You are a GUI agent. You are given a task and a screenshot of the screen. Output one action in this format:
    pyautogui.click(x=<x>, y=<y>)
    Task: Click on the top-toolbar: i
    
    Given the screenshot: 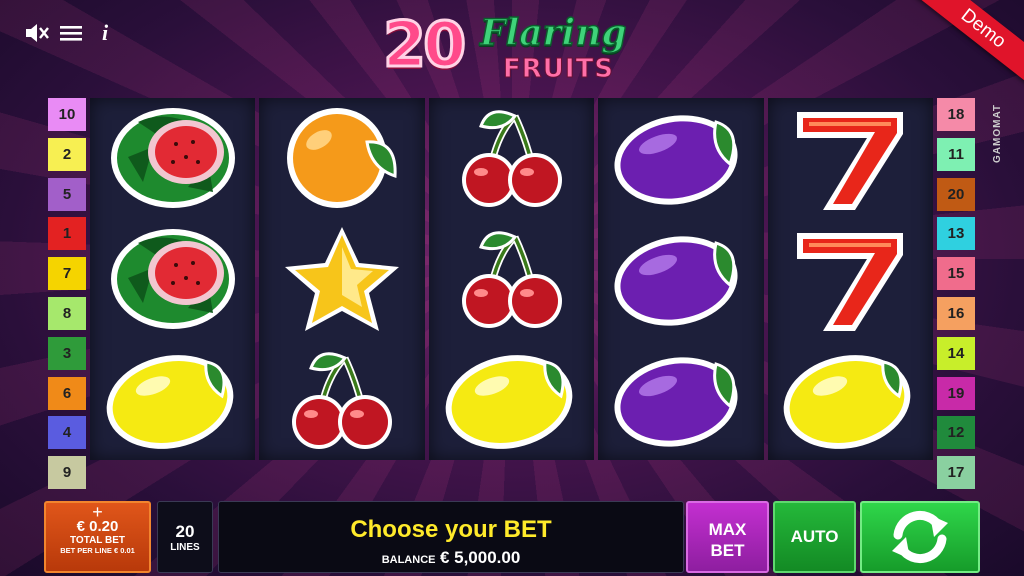 What is the action you would take?
    pyautogui.click(x=71, y=33)
    